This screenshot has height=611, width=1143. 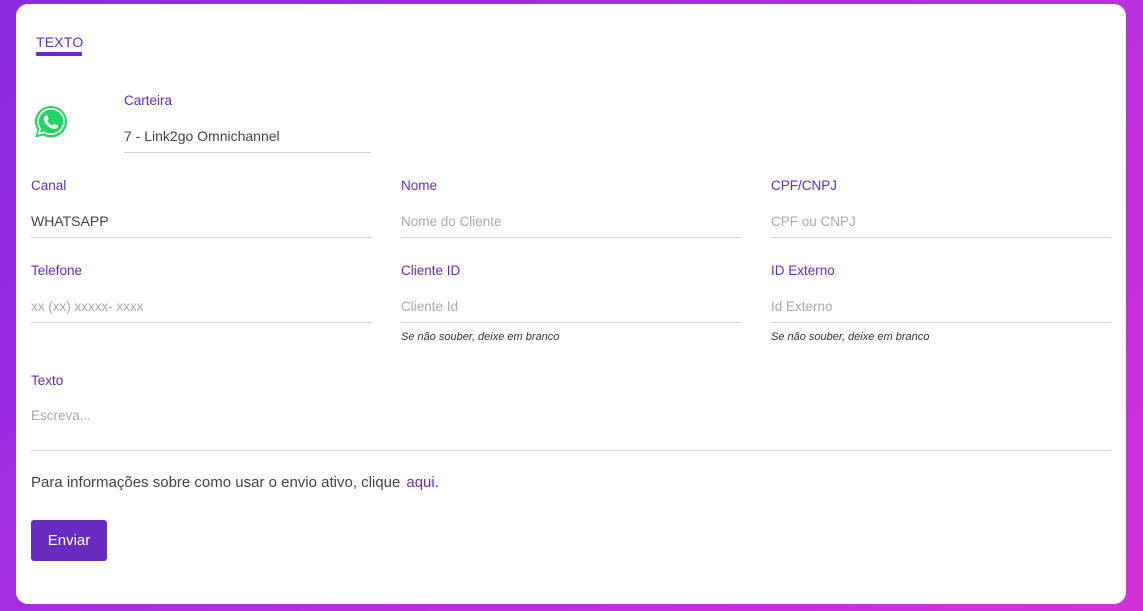 What do you see at coordinates (202, 136) in the screenshot?
I see `wallet-select: 7 - Link2go Omnichannel` at bounding box center [202, 136].